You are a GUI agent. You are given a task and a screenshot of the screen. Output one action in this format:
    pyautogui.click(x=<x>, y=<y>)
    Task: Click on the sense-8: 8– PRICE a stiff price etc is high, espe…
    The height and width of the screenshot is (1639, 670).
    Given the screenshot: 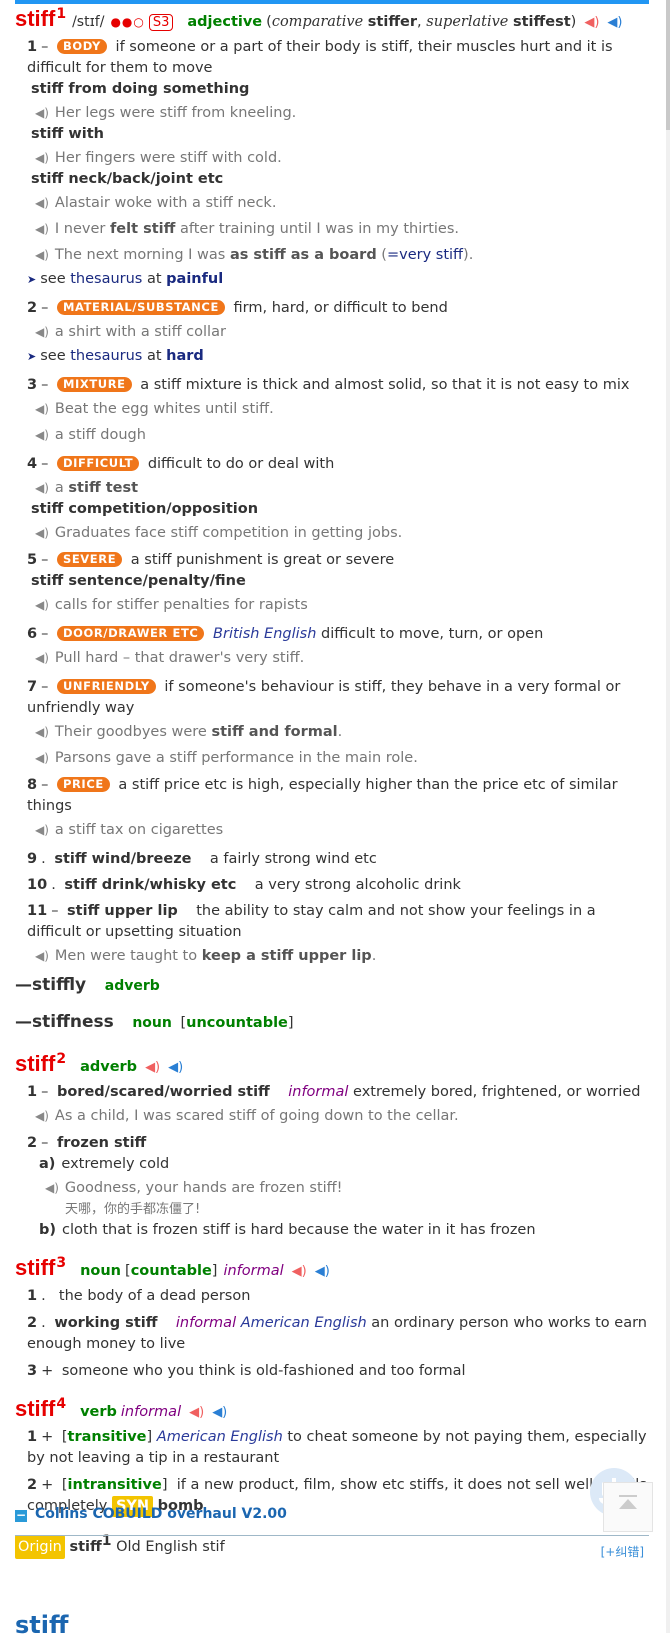 What is the action you would take?
    pyautogui.click(x=322, y=795)
    